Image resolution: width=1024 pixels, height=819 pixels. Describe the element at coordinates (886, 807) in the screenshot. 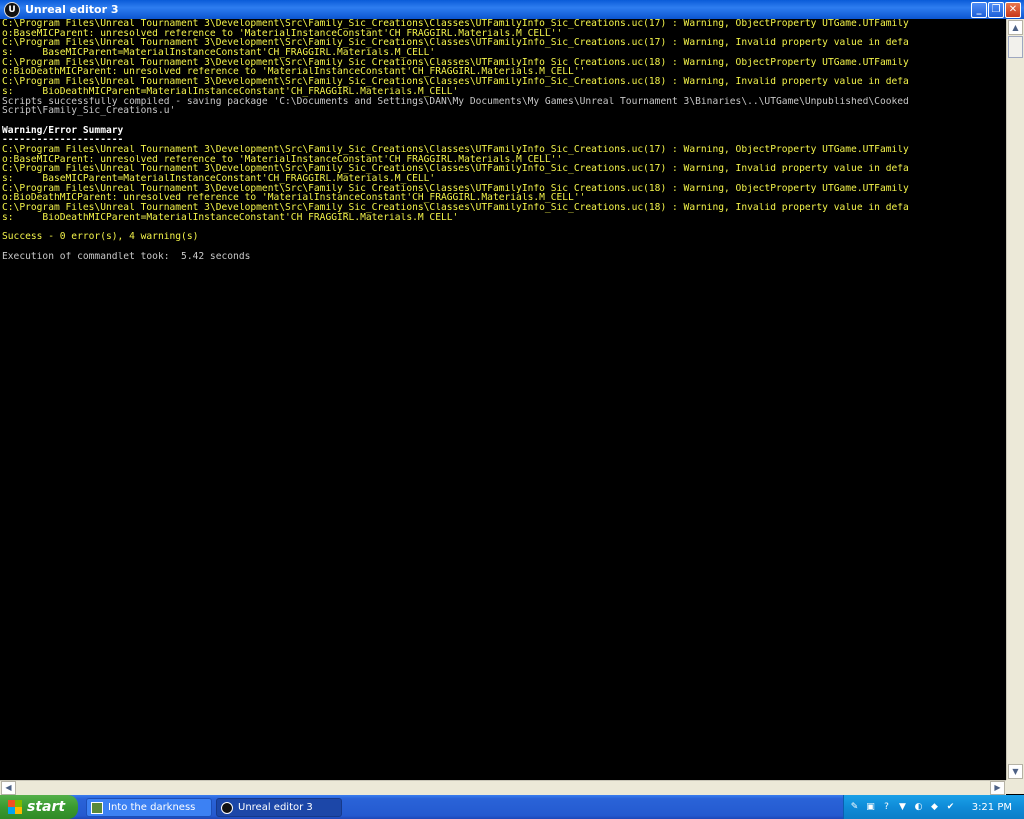

I see `tray-help-icon: ?` at that location.